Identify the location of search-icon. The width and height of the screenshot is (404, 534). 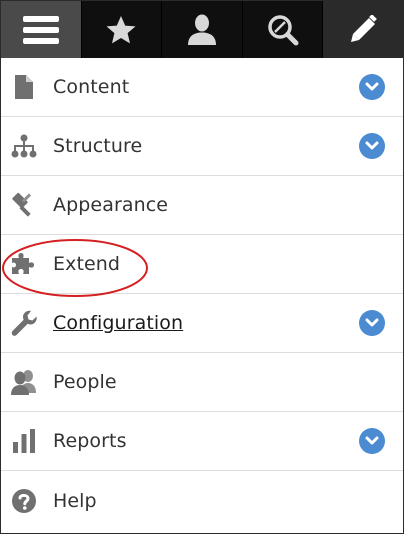
(283, 29).